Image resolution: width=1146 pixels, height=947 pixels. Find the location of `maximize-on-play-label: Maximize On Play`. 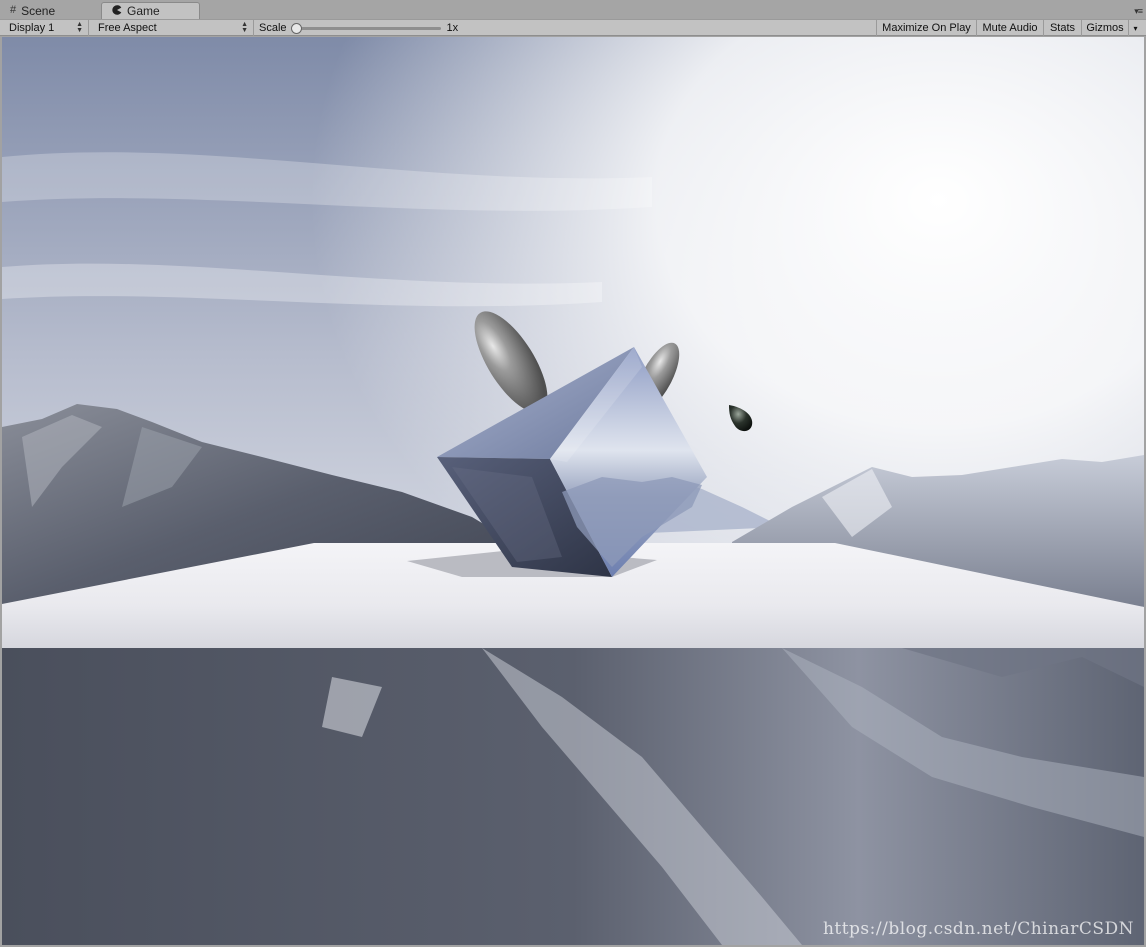

maximize-on-play-label: Maximize On Play is located at coordinates (926, 28).